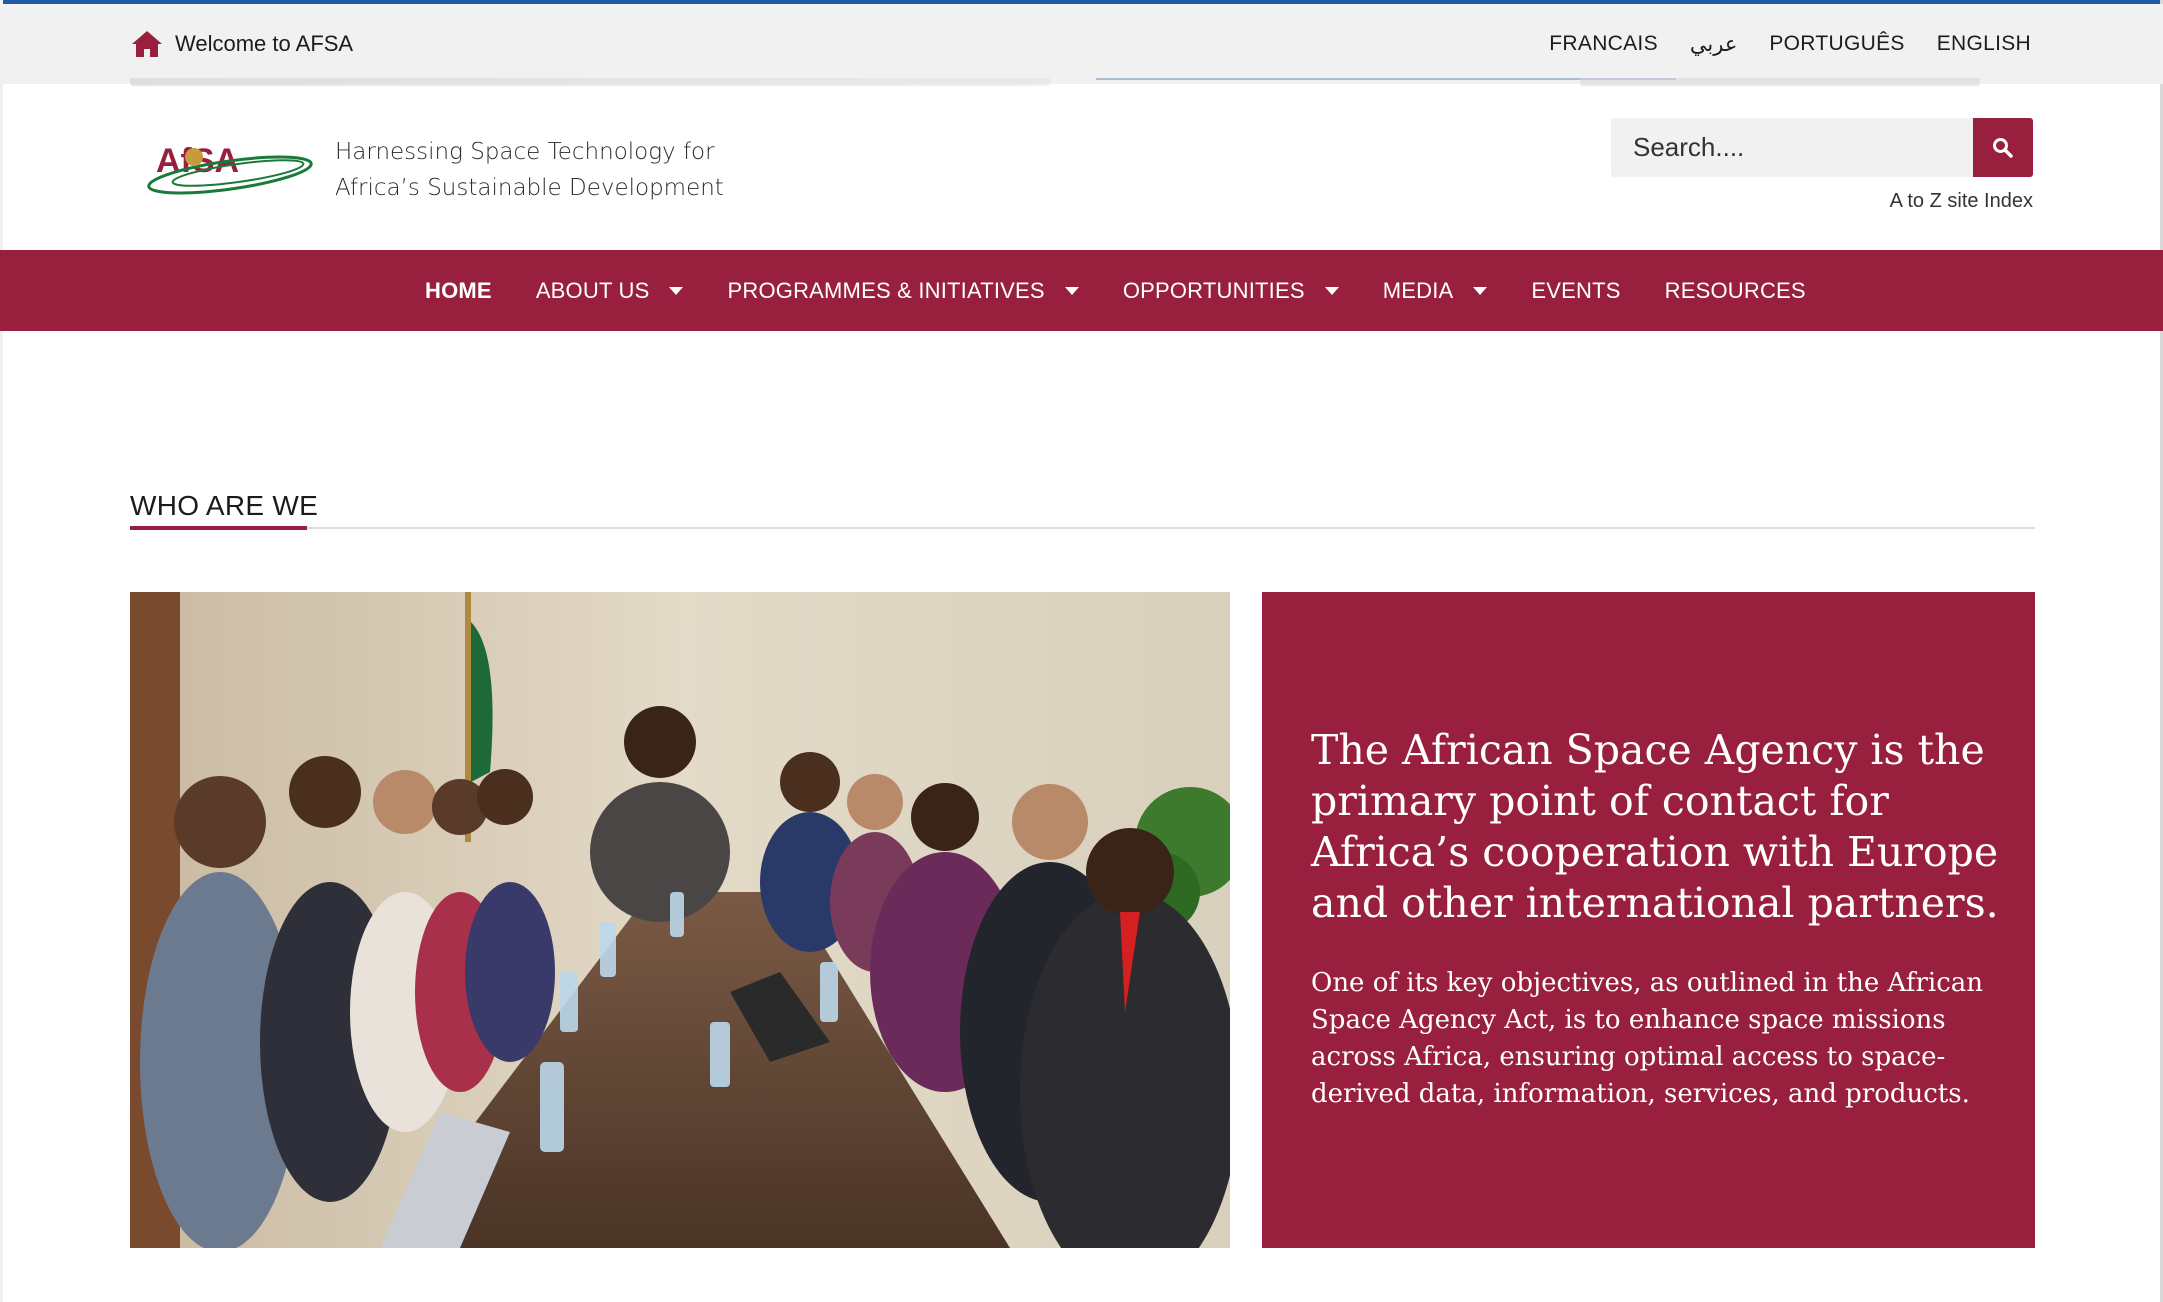 This screenshot has height=1302, width=2163. I want to click on search-form, so click(1822, 147).